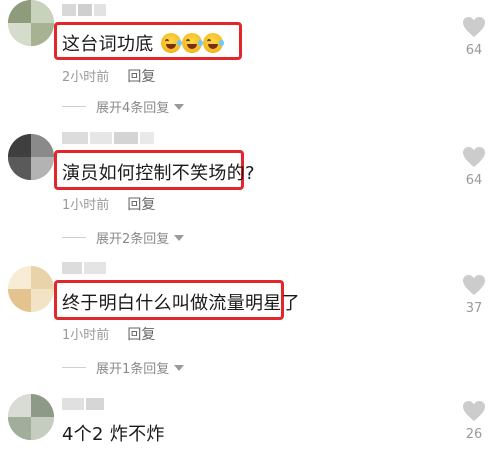 The image size is (500, 449). I want to click on expand-replies-button: 展开2条回复, so click(123, 237).